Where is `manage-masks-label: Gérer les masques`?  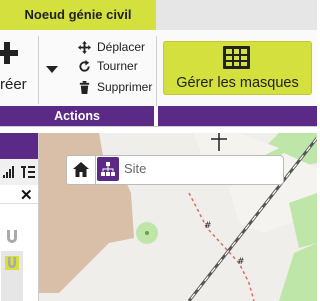 manage-masks-label: Gérer les masques is located at coordinates (237, 83).